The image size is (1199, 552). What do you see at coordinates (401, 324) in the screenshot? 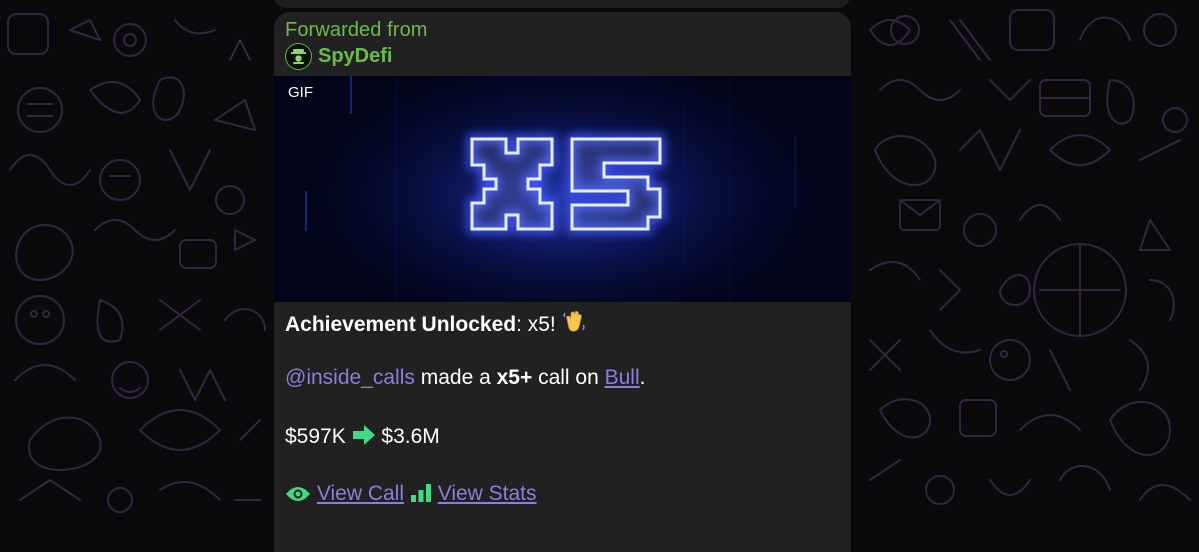
I see `headline-bold: Achievement Unlocked` at bounding box center [401, 324].